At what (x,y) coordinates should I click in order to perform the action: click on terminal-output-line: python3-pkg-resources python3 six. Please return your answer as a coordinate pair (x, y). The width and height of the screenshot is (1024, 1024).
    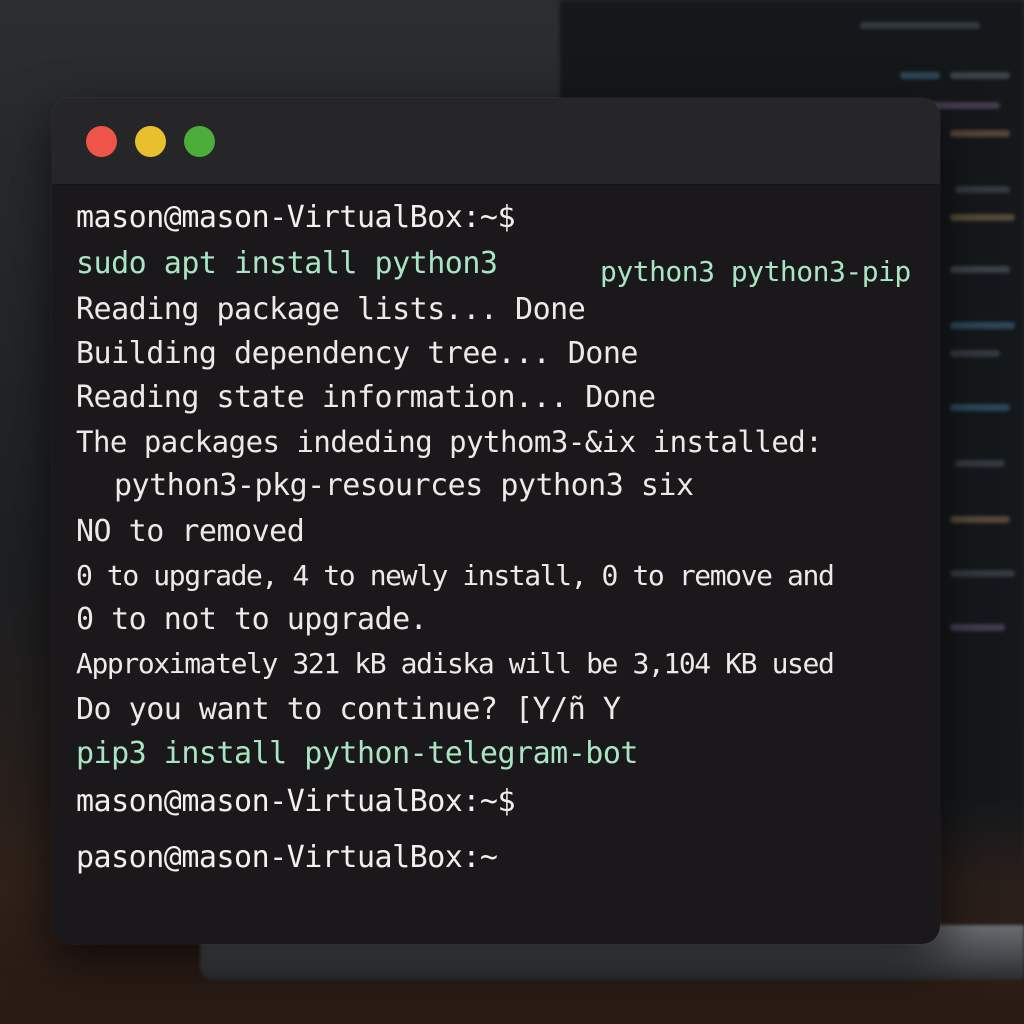
    Looking at the image, I should click on (404, 485).